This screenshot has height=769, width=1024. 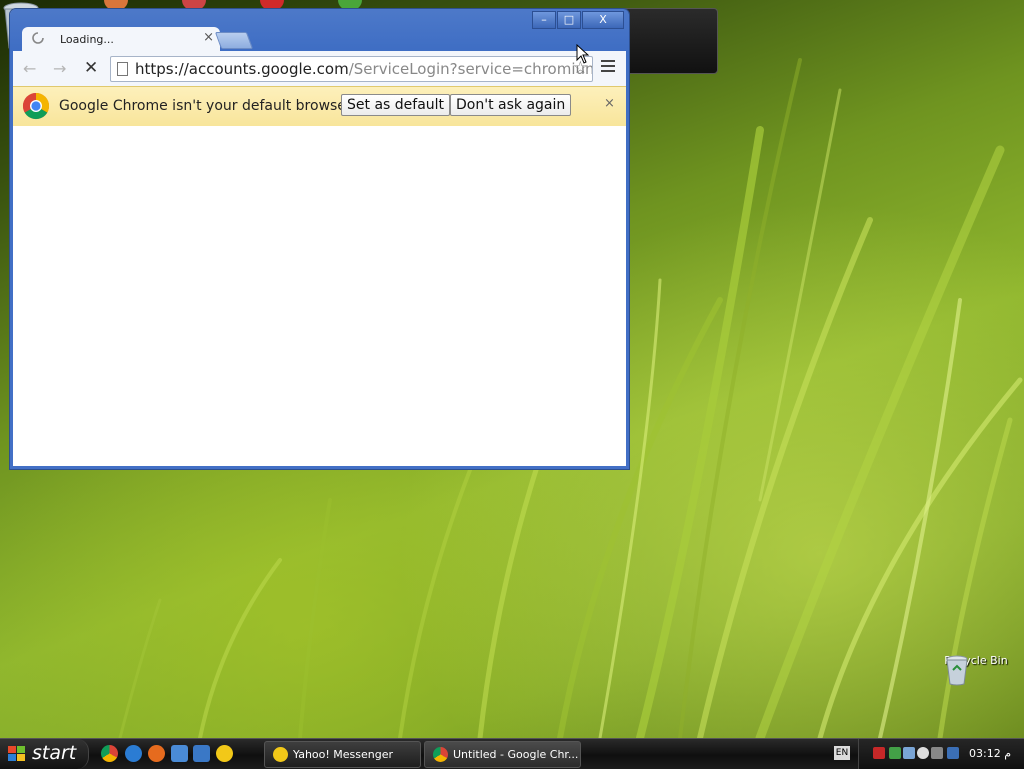 What do you see at coordinates (895, 753) in the screenshot?
I see `network-icon` at bounding box center [895, 753].